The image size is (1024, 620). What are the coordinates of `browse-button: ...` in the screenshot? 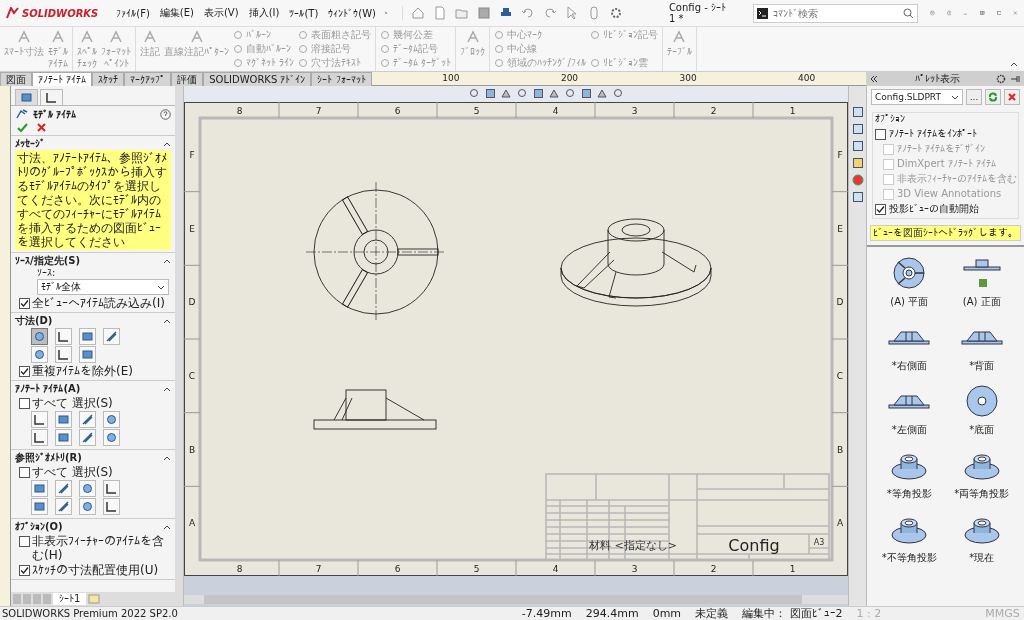 It's located at (974, 97).